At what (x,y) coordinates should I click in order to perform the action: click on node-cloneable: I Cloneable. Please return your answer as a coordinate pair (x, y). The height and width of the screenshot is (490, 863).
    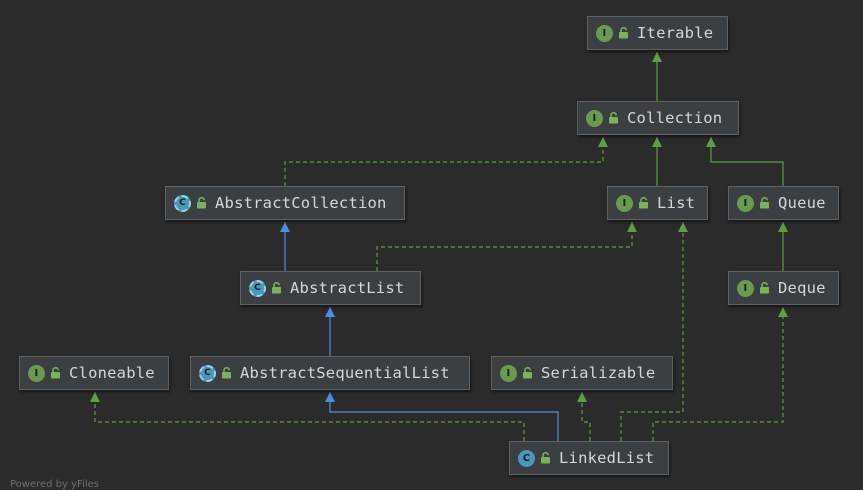
    Looking at the image, I should click on (94, 373).